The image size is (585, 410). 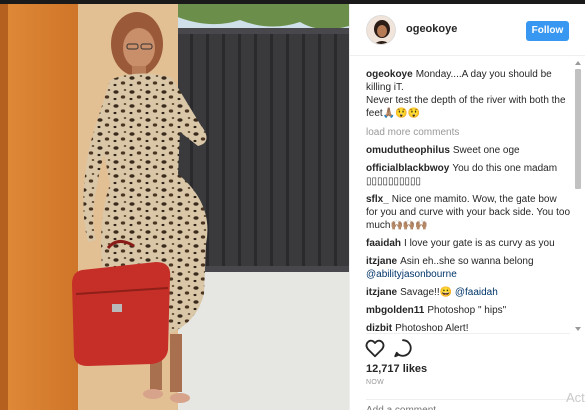 I want to click on heart-icon, so click(x=375, y=348).